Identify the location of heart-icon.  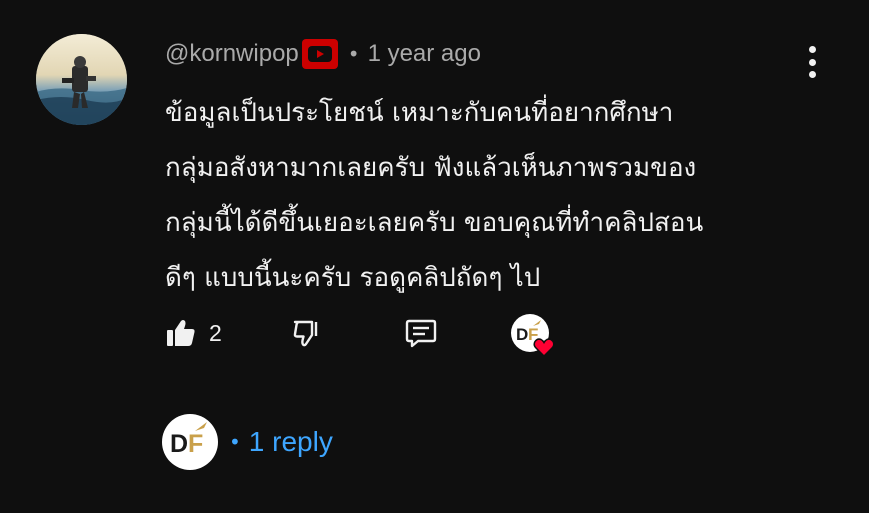
(544, 348).